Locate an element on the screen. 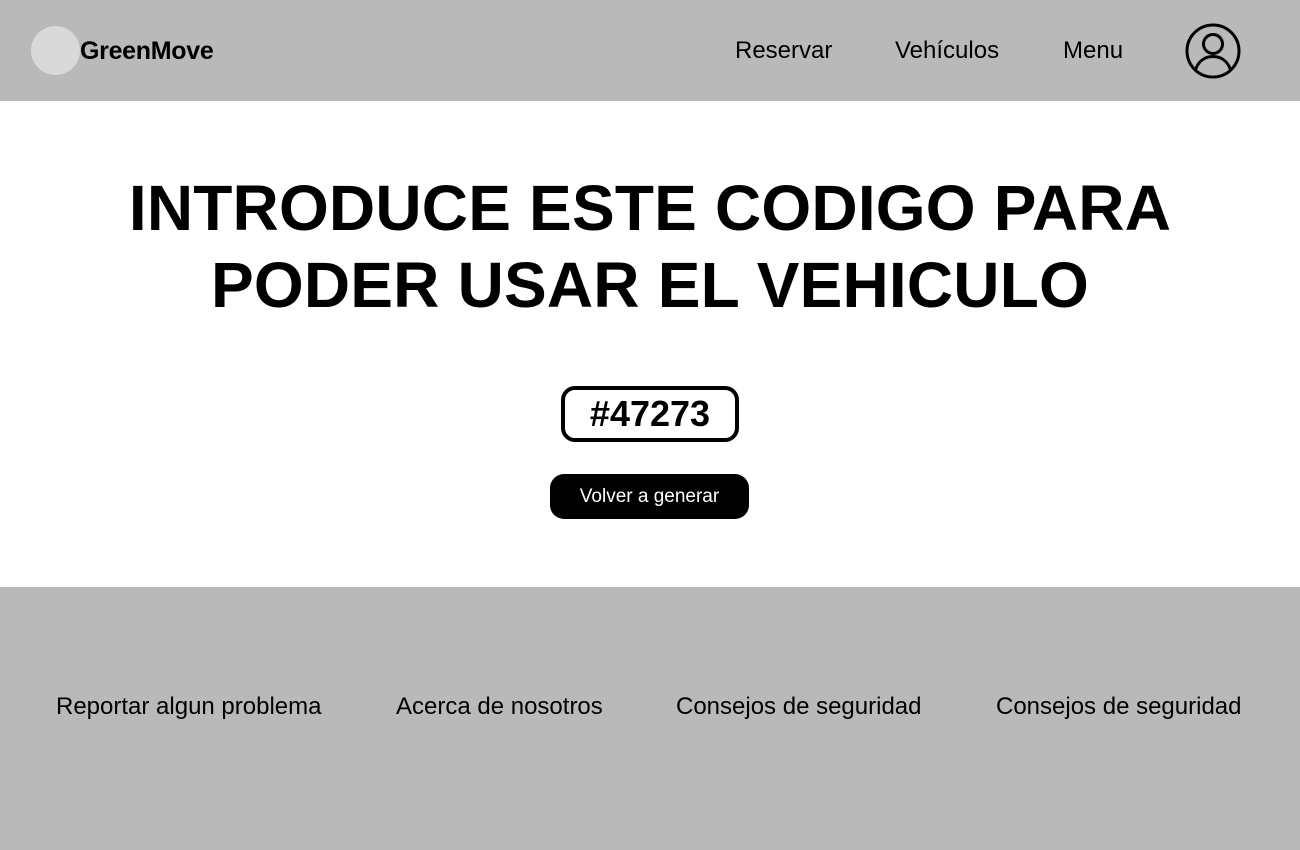  footer-link-report-problem: Reportar algun problema is located at coordinates (189, 707).